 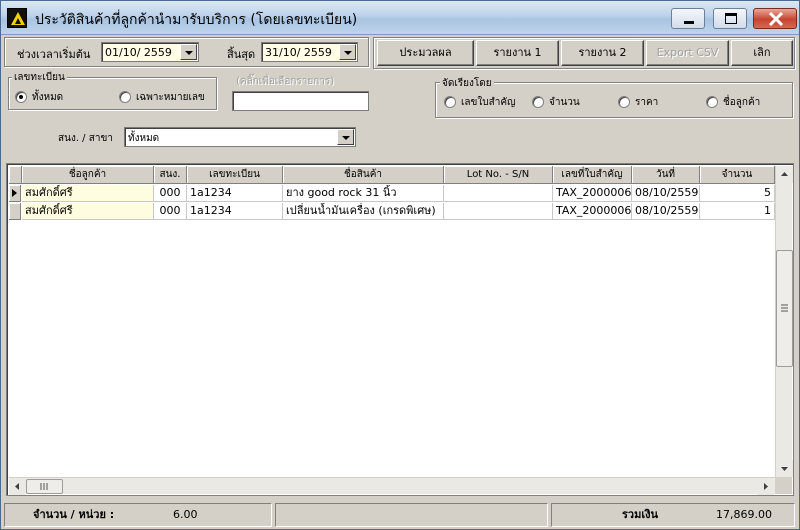 I want to click on qty-value: 6.00, so click(x=185, y=514).